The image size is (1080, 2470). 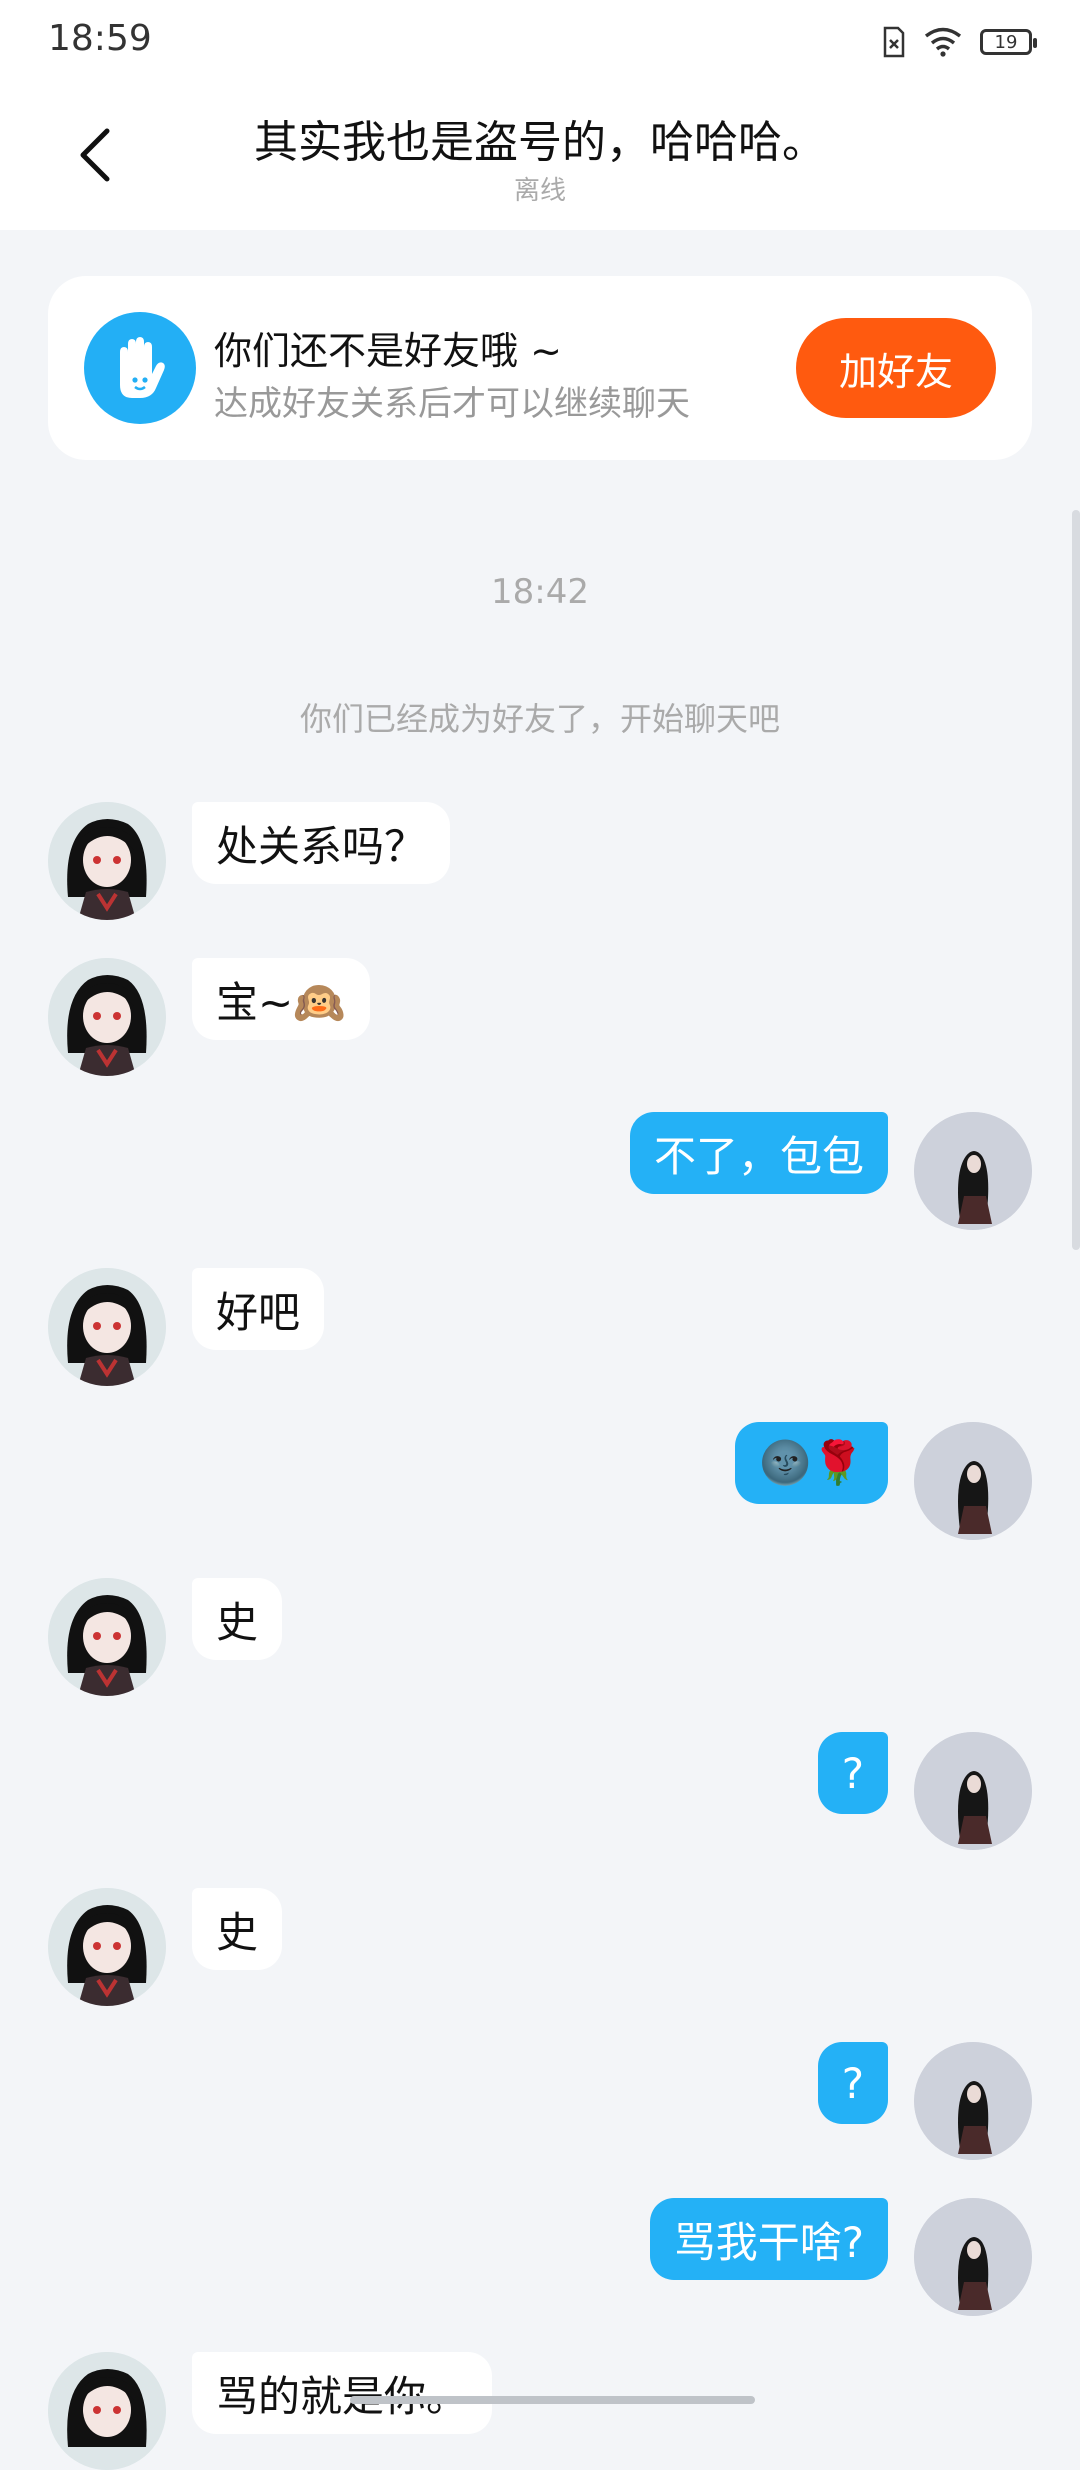 What do you see at coordinates (540, 142) in the screenshot?
I see `chat-title: 其实我也是盗号的，哈哈哈。` at bounding box center [540, 142].